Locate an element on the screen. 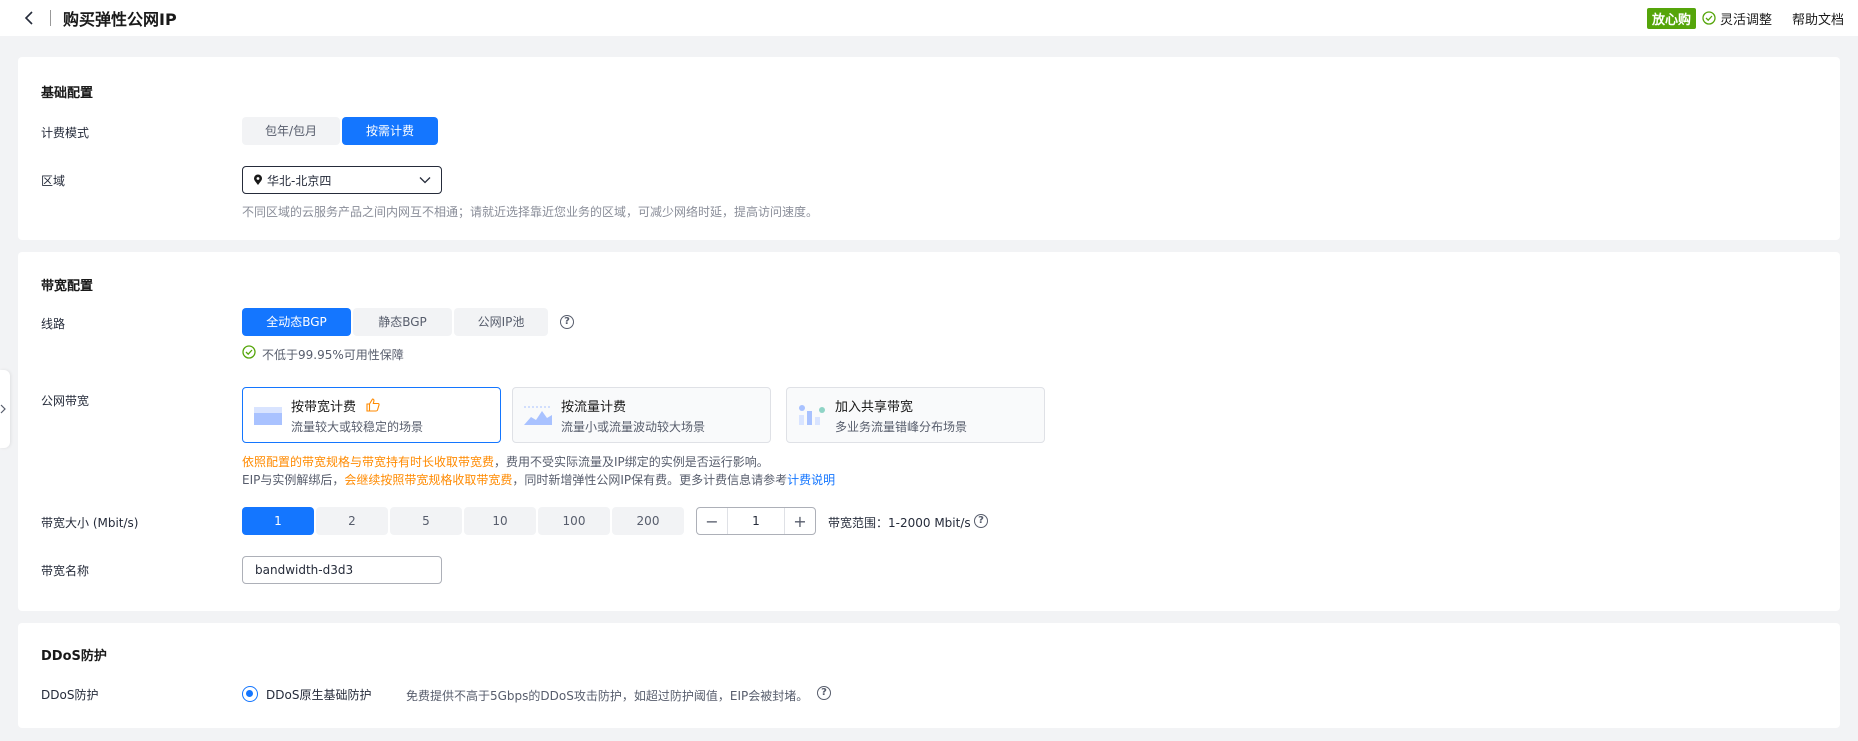  flexible-adjust-label: 灵活调整 is located at coordinates (1745, 20).